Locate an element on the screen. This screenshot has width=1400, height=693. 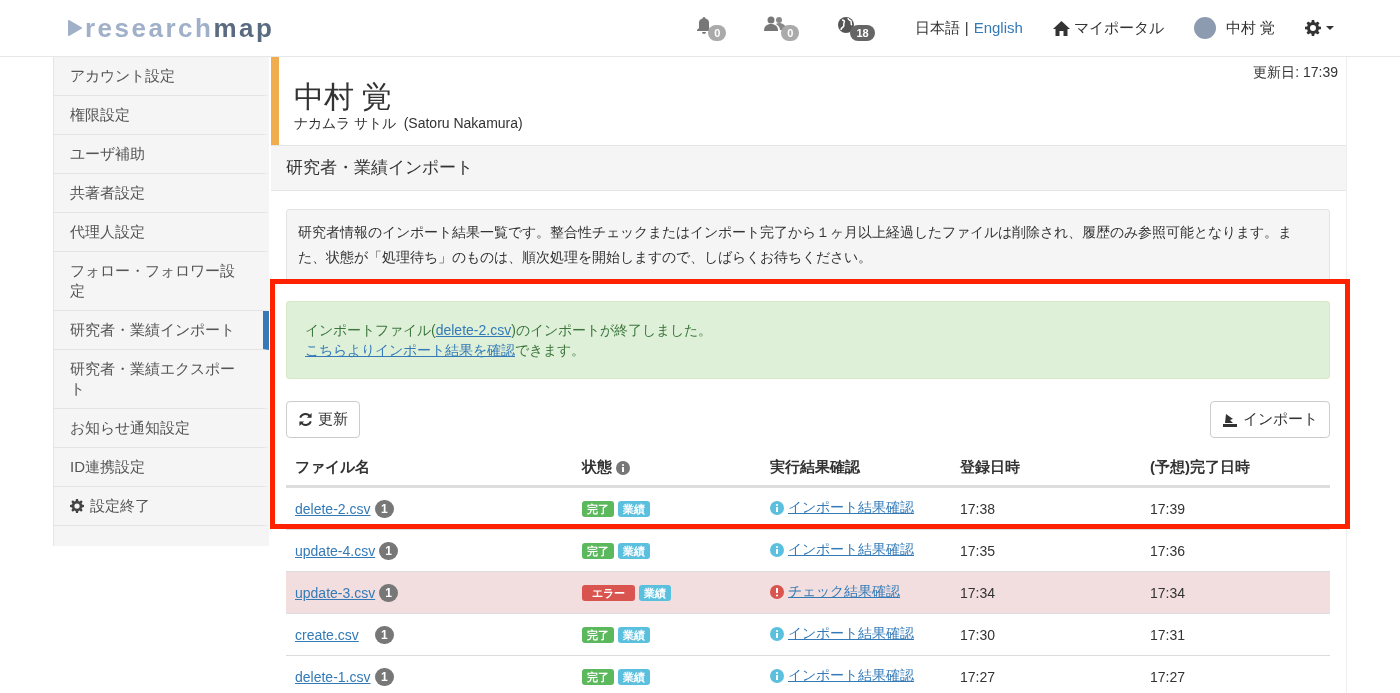
language-link: 日本語 is located at coordinates (937, 28).